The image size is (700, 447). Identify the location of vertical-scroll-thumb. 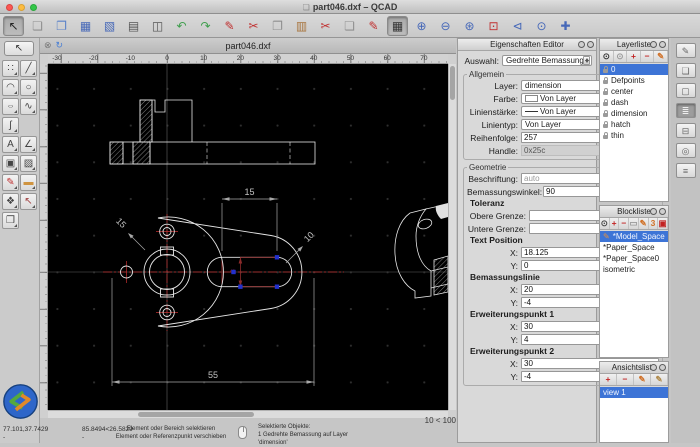
(452, 83).